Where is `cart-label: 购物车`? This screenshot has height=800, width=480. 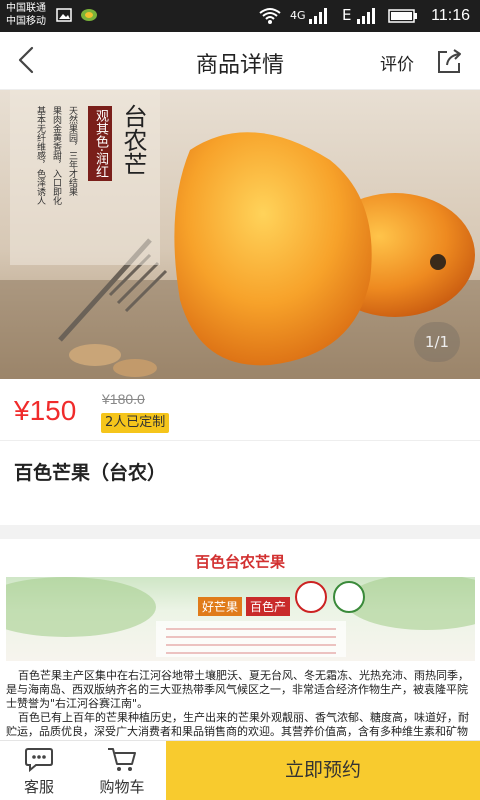 cart-label: 购物车 is located at coordinates (122, 787).